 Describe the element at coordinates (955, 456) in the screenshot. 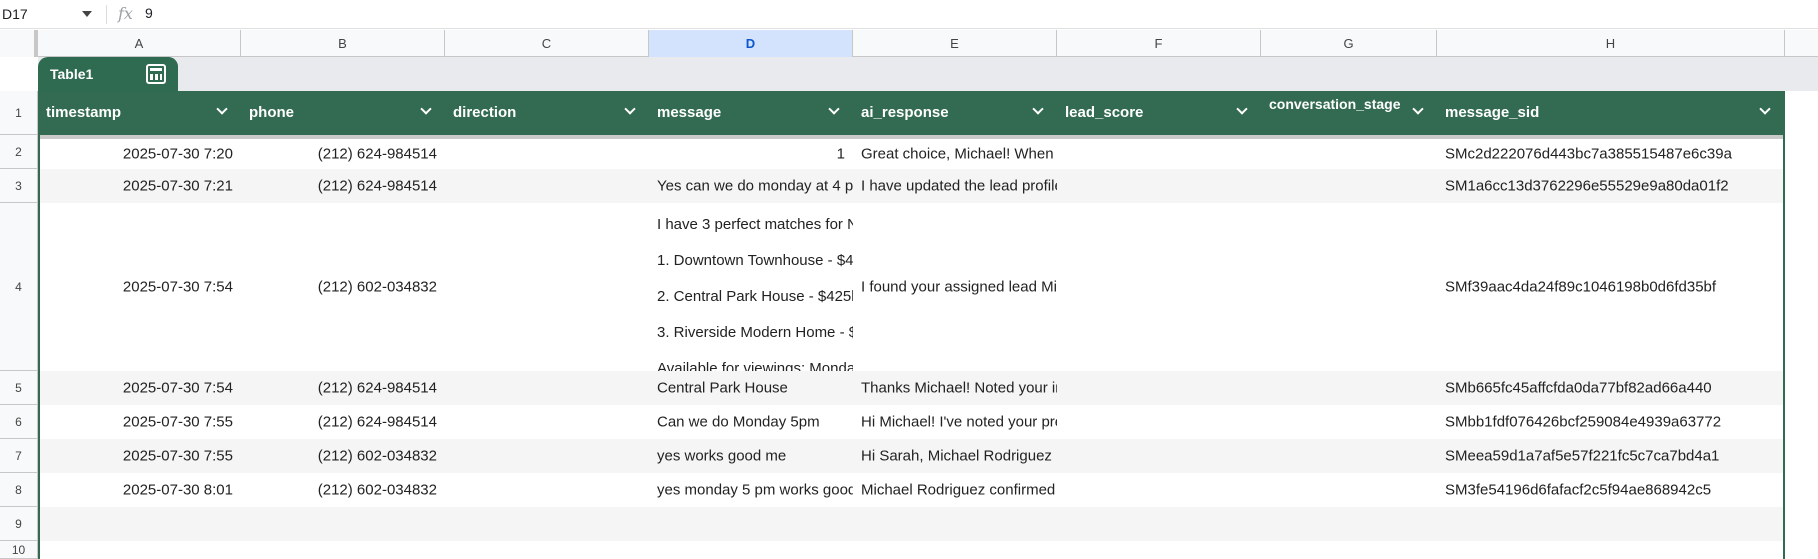

I see `cell-ai-response: Hi Sarah, Michael Rodriguez i` at that location.